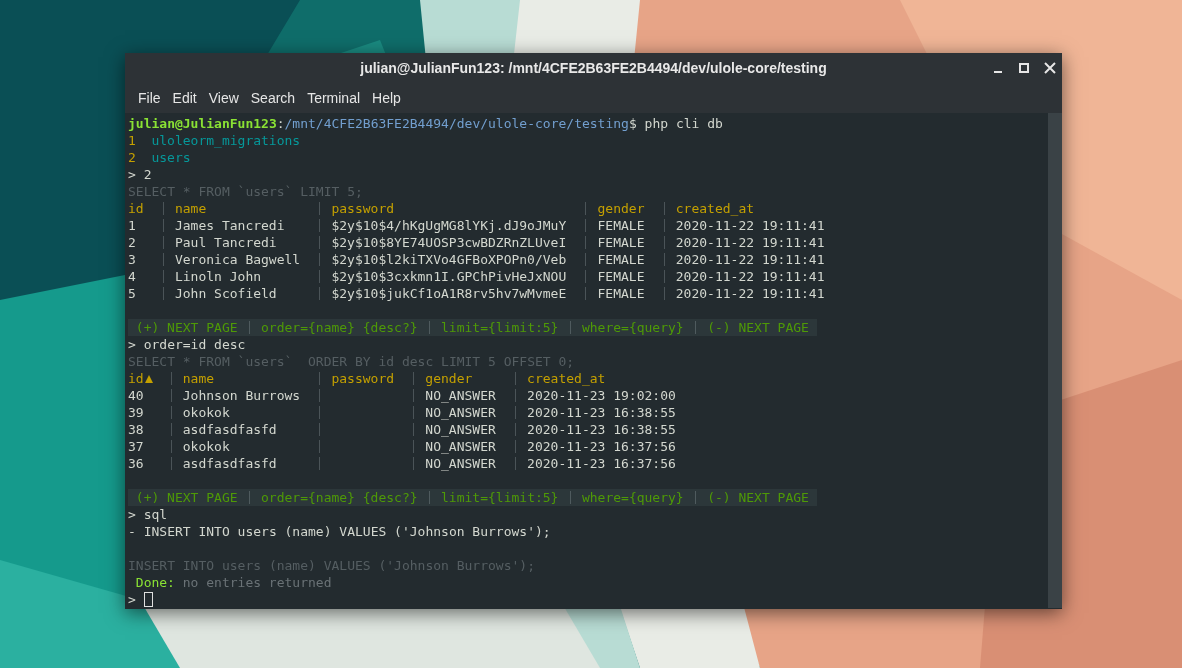  I want to click on table-cell-text: 4, so click(132, 276).